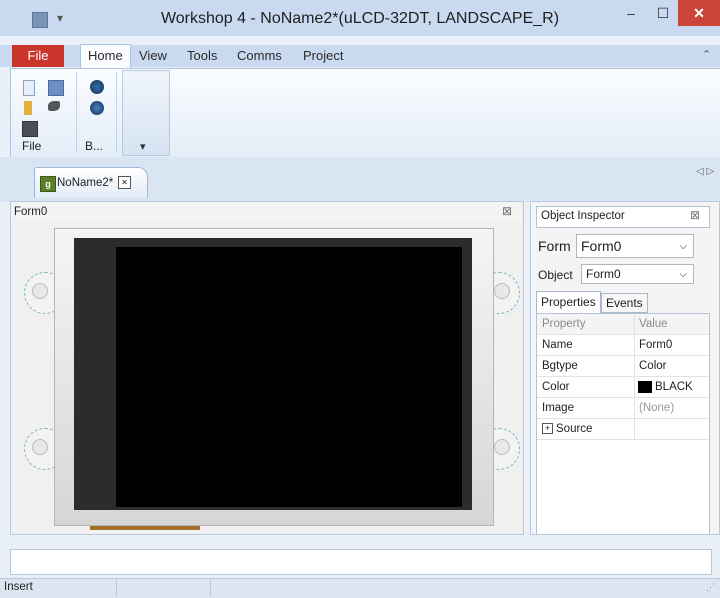 Image resolution: width=720 pixels, height=598 pixels. I want to click on ribbon-dropdown-button, so click(146, 113).